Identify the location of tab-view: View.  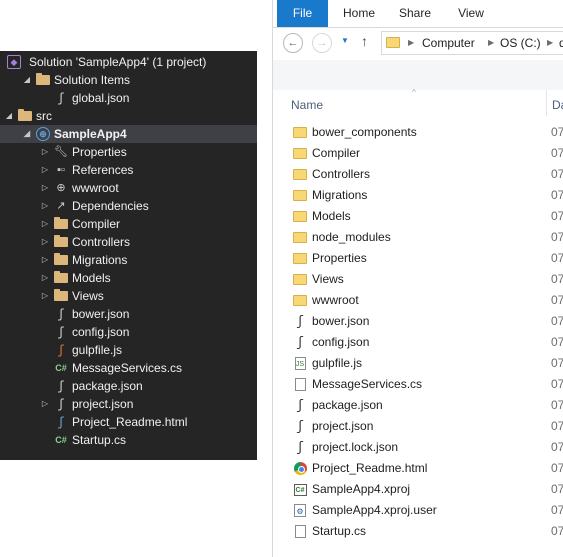
(471, 13).